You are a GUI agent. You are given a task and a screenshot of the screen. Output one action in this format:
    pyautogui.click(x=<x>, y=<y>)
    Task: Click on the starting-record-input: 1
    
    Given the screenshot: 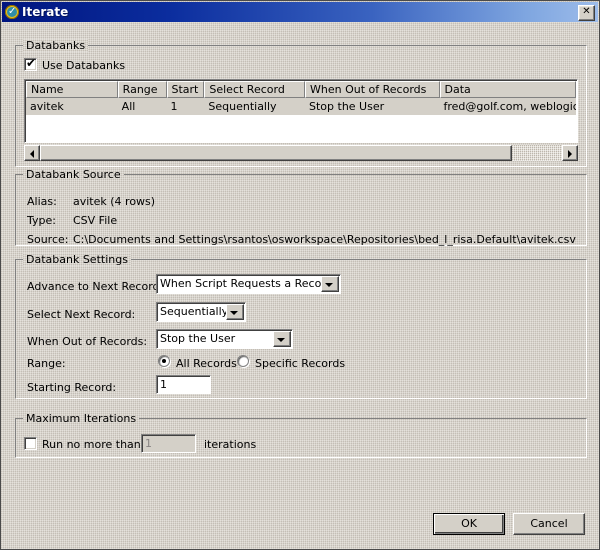 What is the action you would take?
    pyautogui.click(x=183, y=384)
    